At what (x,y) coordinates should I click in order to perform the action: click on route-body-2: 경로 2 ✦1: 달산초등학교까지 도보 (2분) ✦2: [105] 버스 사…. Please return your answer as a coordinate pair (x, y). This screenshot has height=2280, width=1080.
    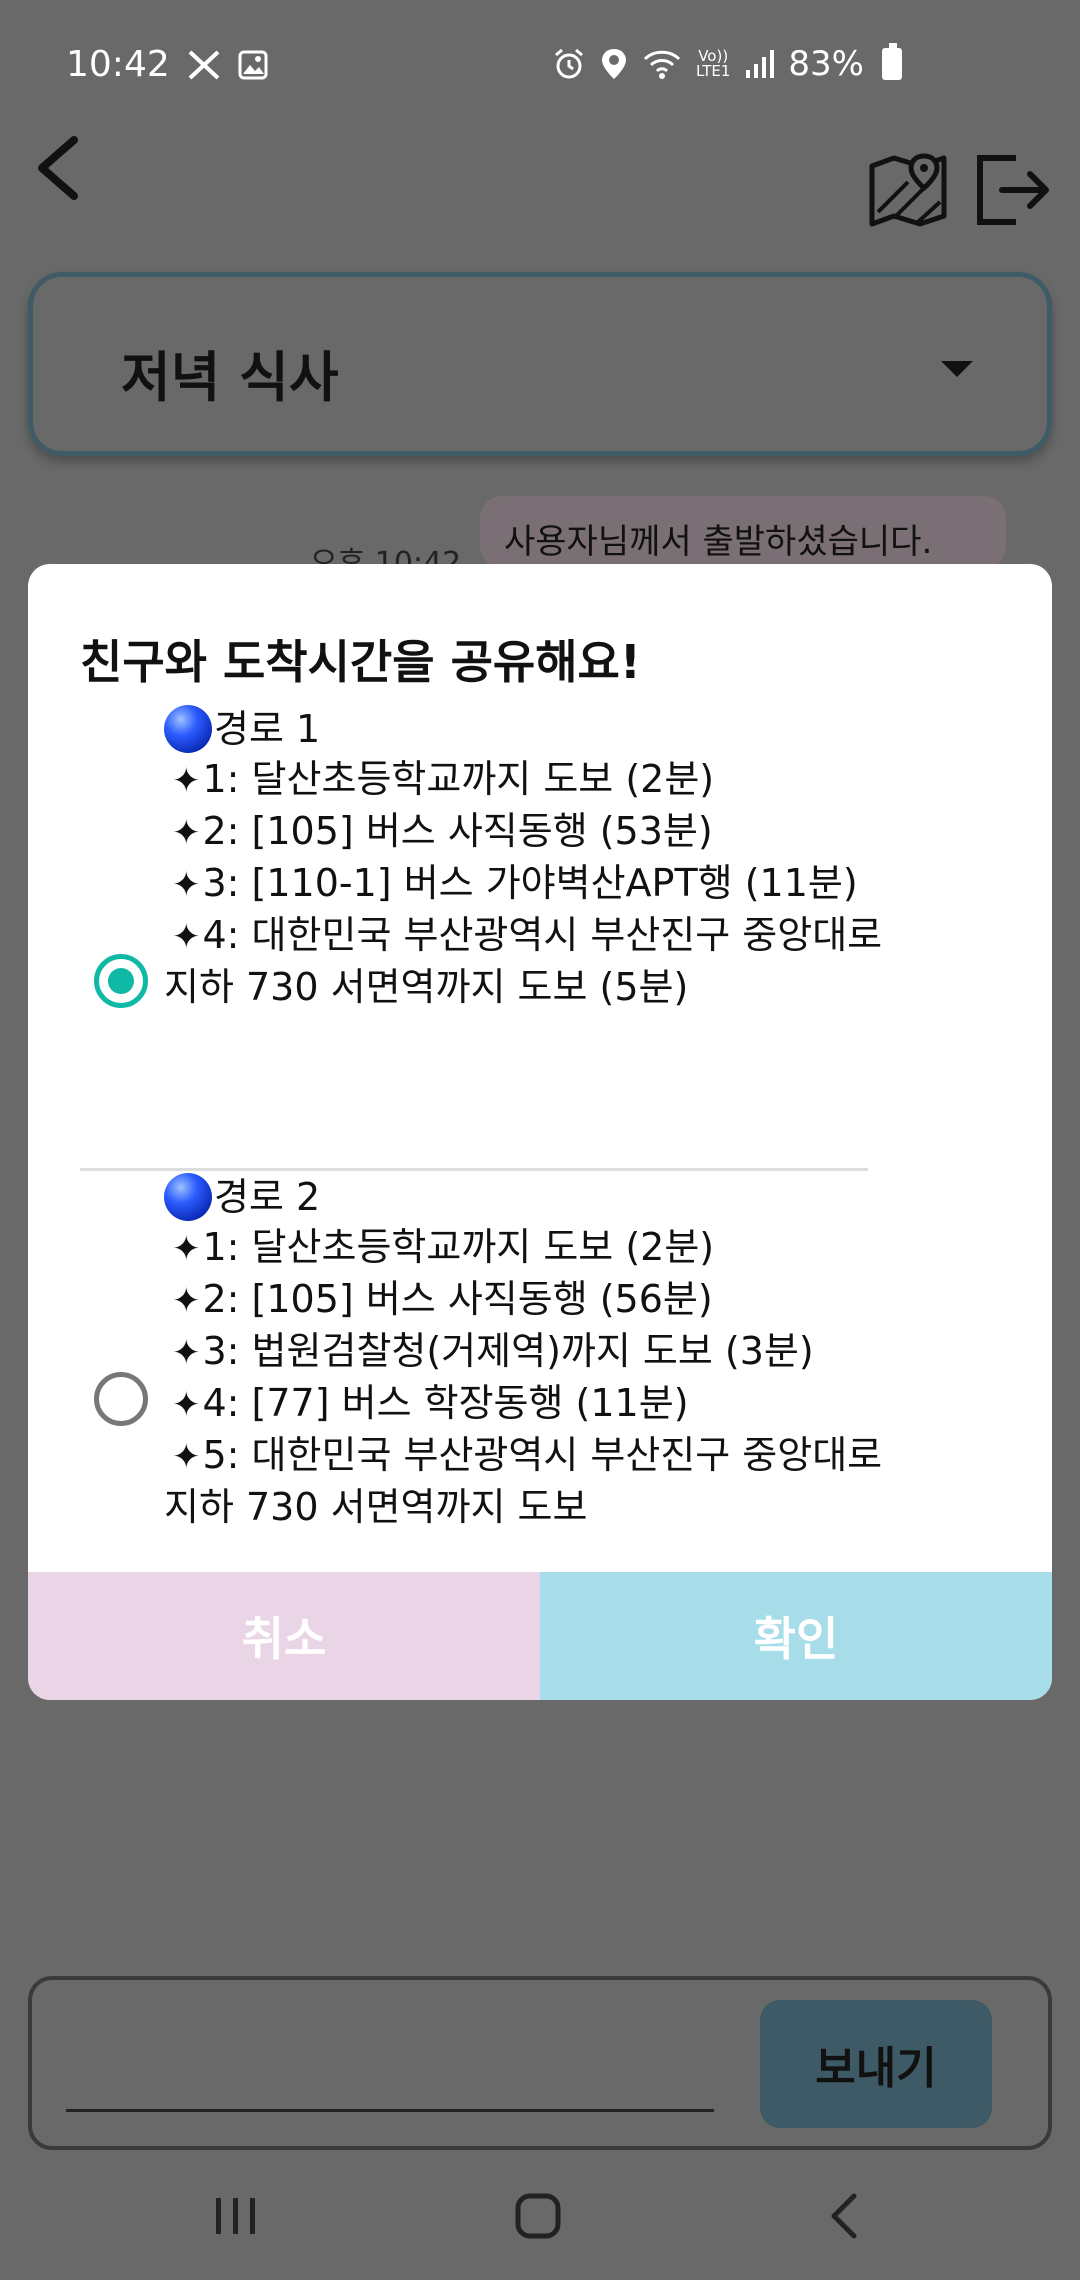
    Looking at the image, I should click on (534, 1352).